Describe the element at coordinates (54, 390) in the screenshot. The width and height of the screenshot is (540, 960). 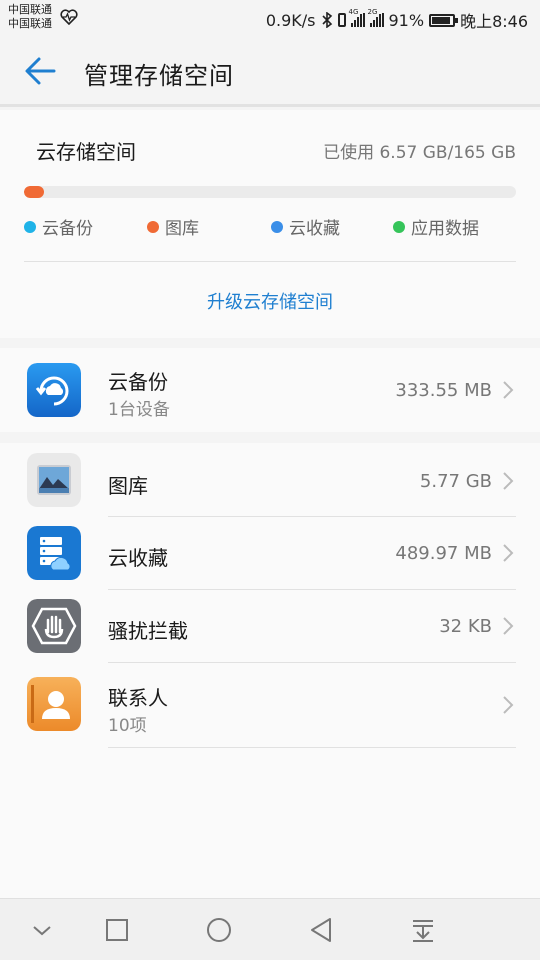
I see `cloud-backup-icon` at that location.